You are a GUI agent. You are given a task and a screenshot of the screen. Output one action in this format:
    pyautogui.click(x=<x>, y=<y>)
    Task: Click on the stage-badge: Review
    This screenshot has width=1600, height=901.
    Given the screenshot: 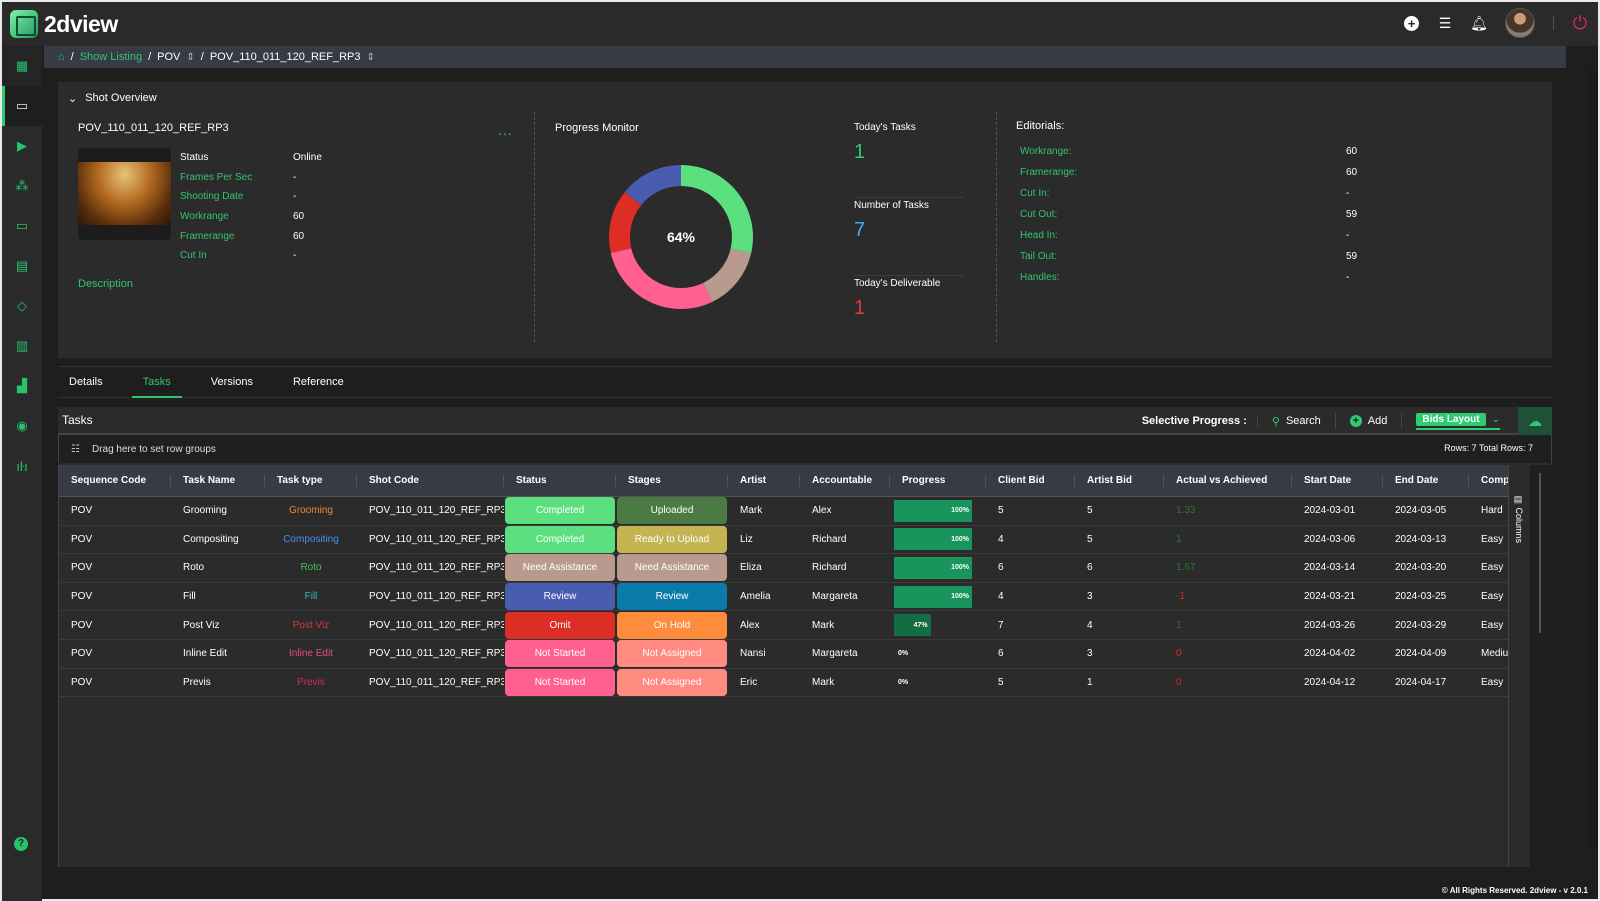 What is the action you would take?
    pyautogui.click(x=672, y=597)
    